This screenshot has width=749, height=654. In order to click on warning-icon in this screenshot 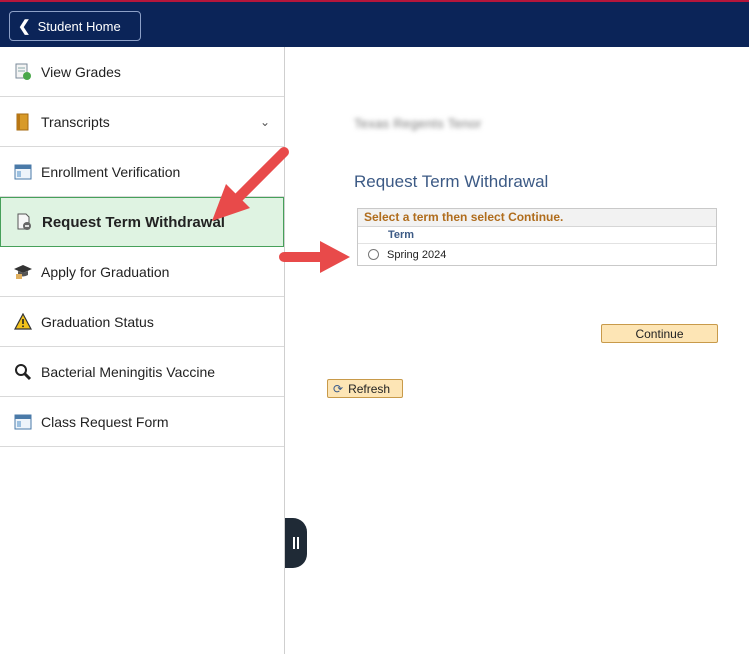, I will do `click(23, 322)`.